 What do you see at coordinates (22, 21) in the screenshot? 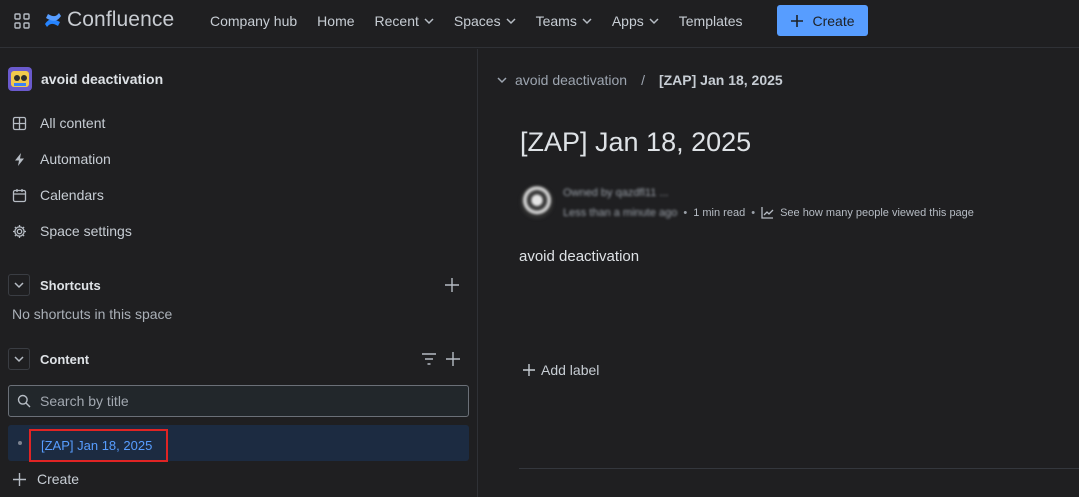
I see `app-switcher-icon` at bounding box center [22, 21].